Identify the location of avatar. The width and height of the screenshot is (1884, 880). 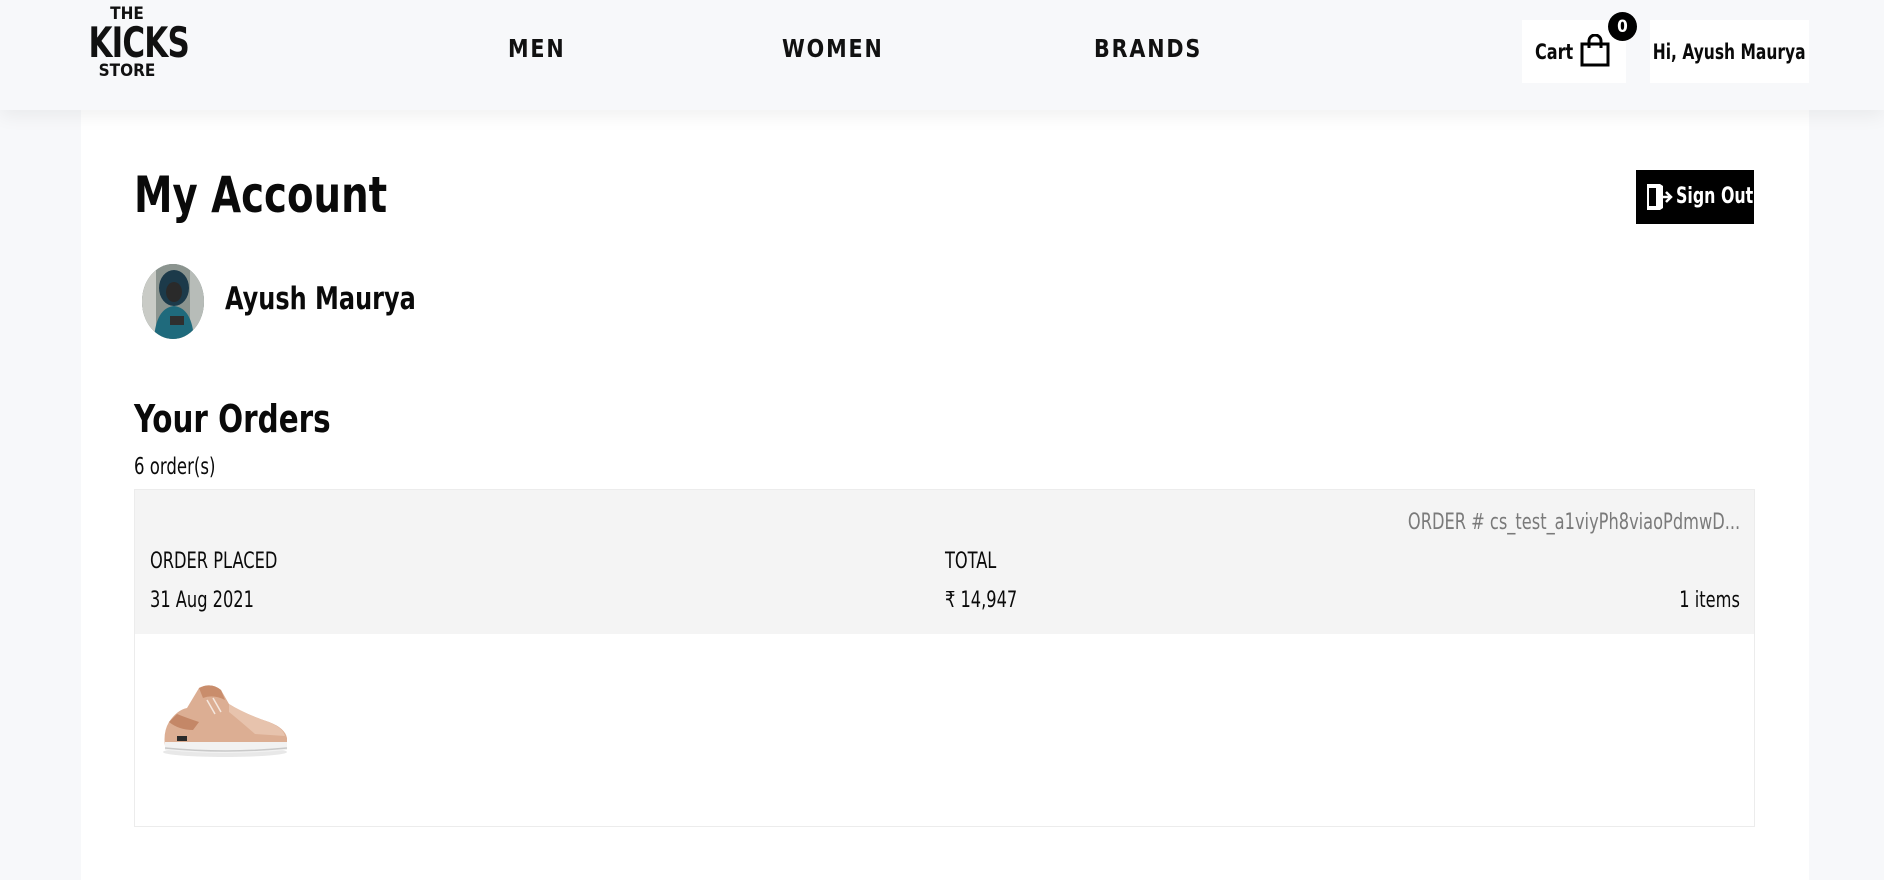
(173, 301).